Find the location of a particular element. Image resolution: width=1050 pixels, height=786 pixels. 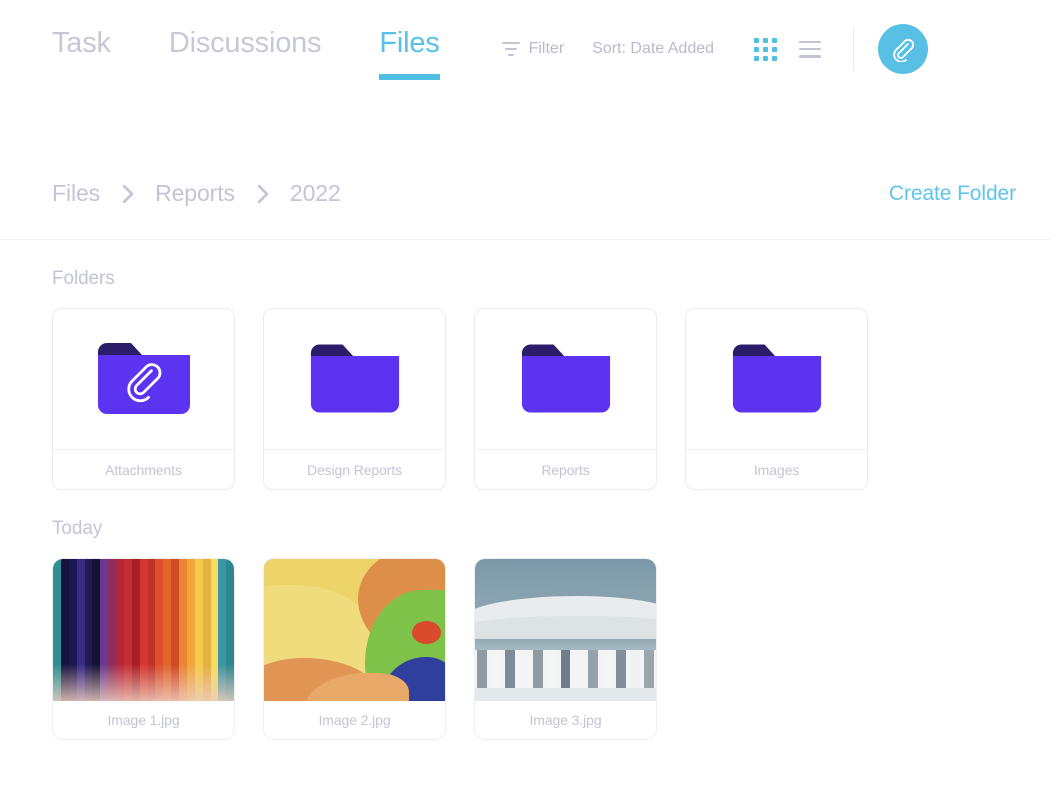

folder-label: Attachments is located at coordinates (143, 469).